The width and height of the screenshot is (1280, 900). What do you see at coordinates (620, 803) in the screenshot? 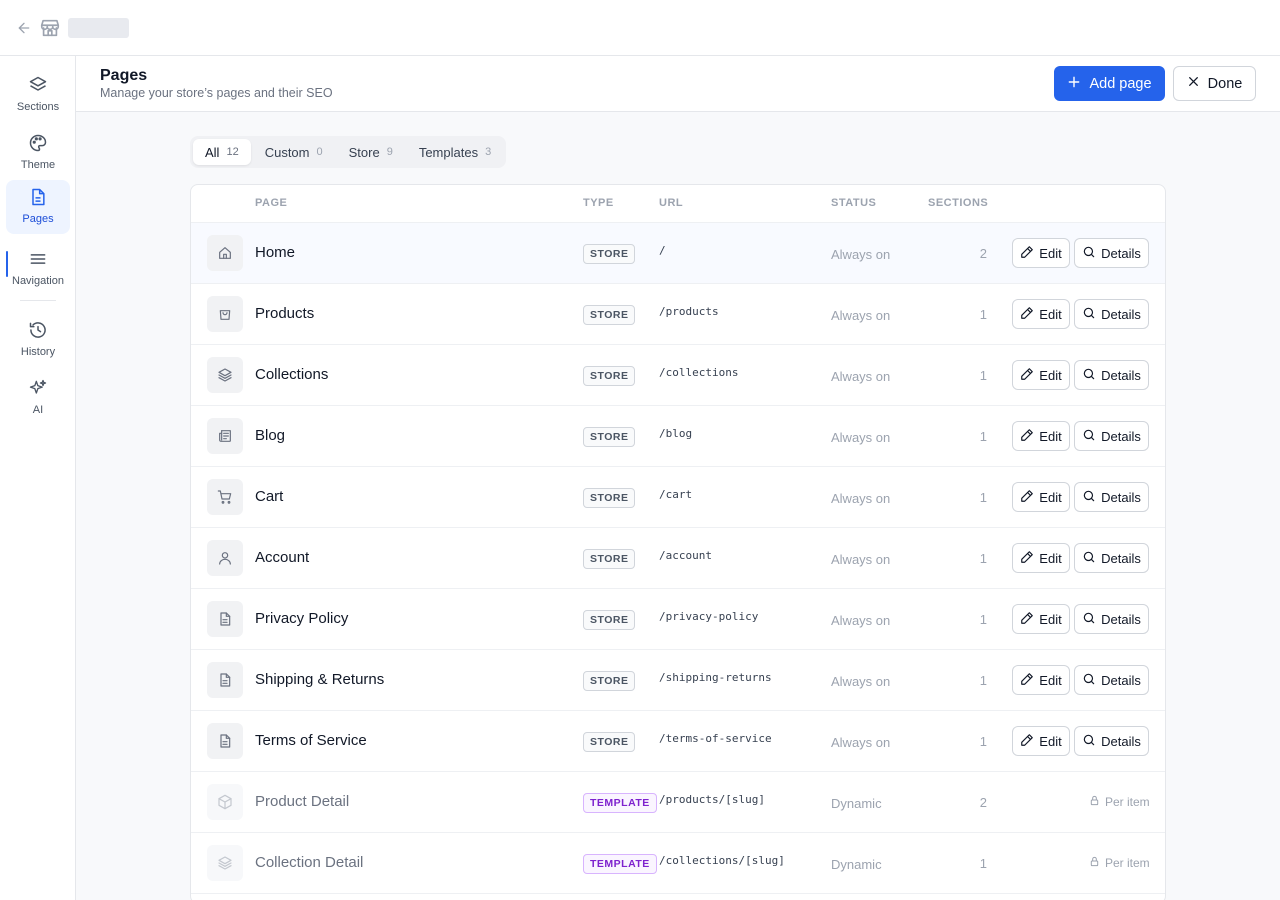
I see `type-badge: TEMPLATE` at bounding box center [620, 803].